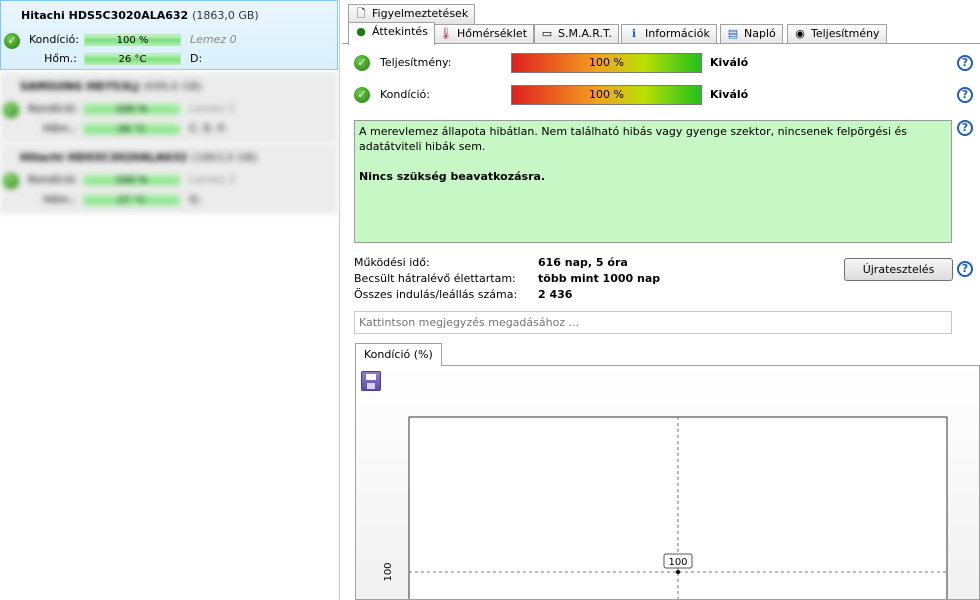 The image size is (980, 600). Describe the element at coordinates (436, 294) in the screenshot. I see `startstop-label: Összes indulás/leállás száma:` at that location.